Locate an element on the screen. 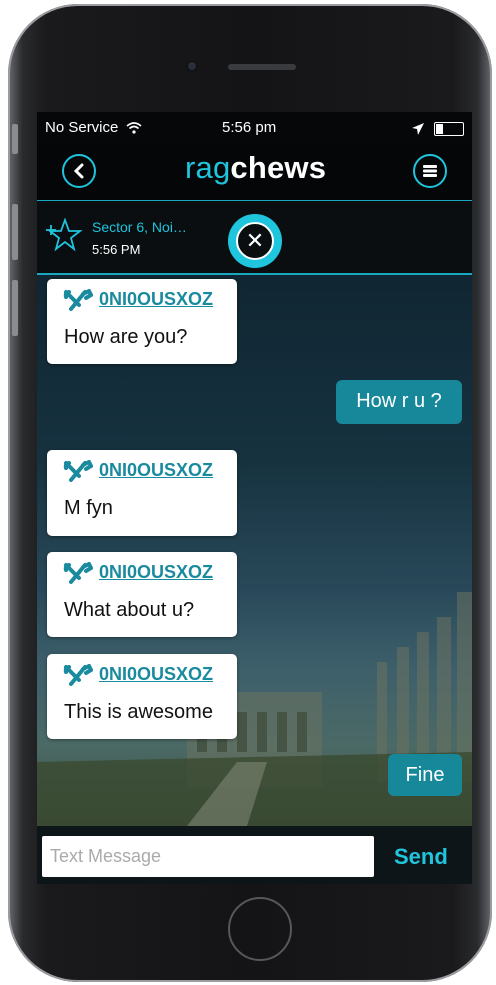 The width and height of the screenshot is (496, 985). app-title: ragchews is located at coordinates (255, 168).